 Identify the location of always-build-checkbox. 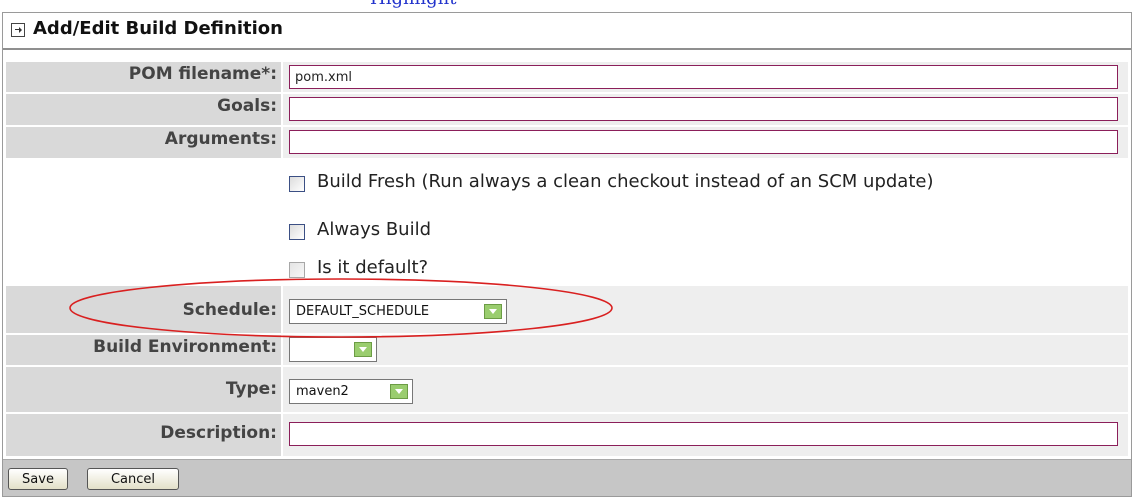
(297, 232).